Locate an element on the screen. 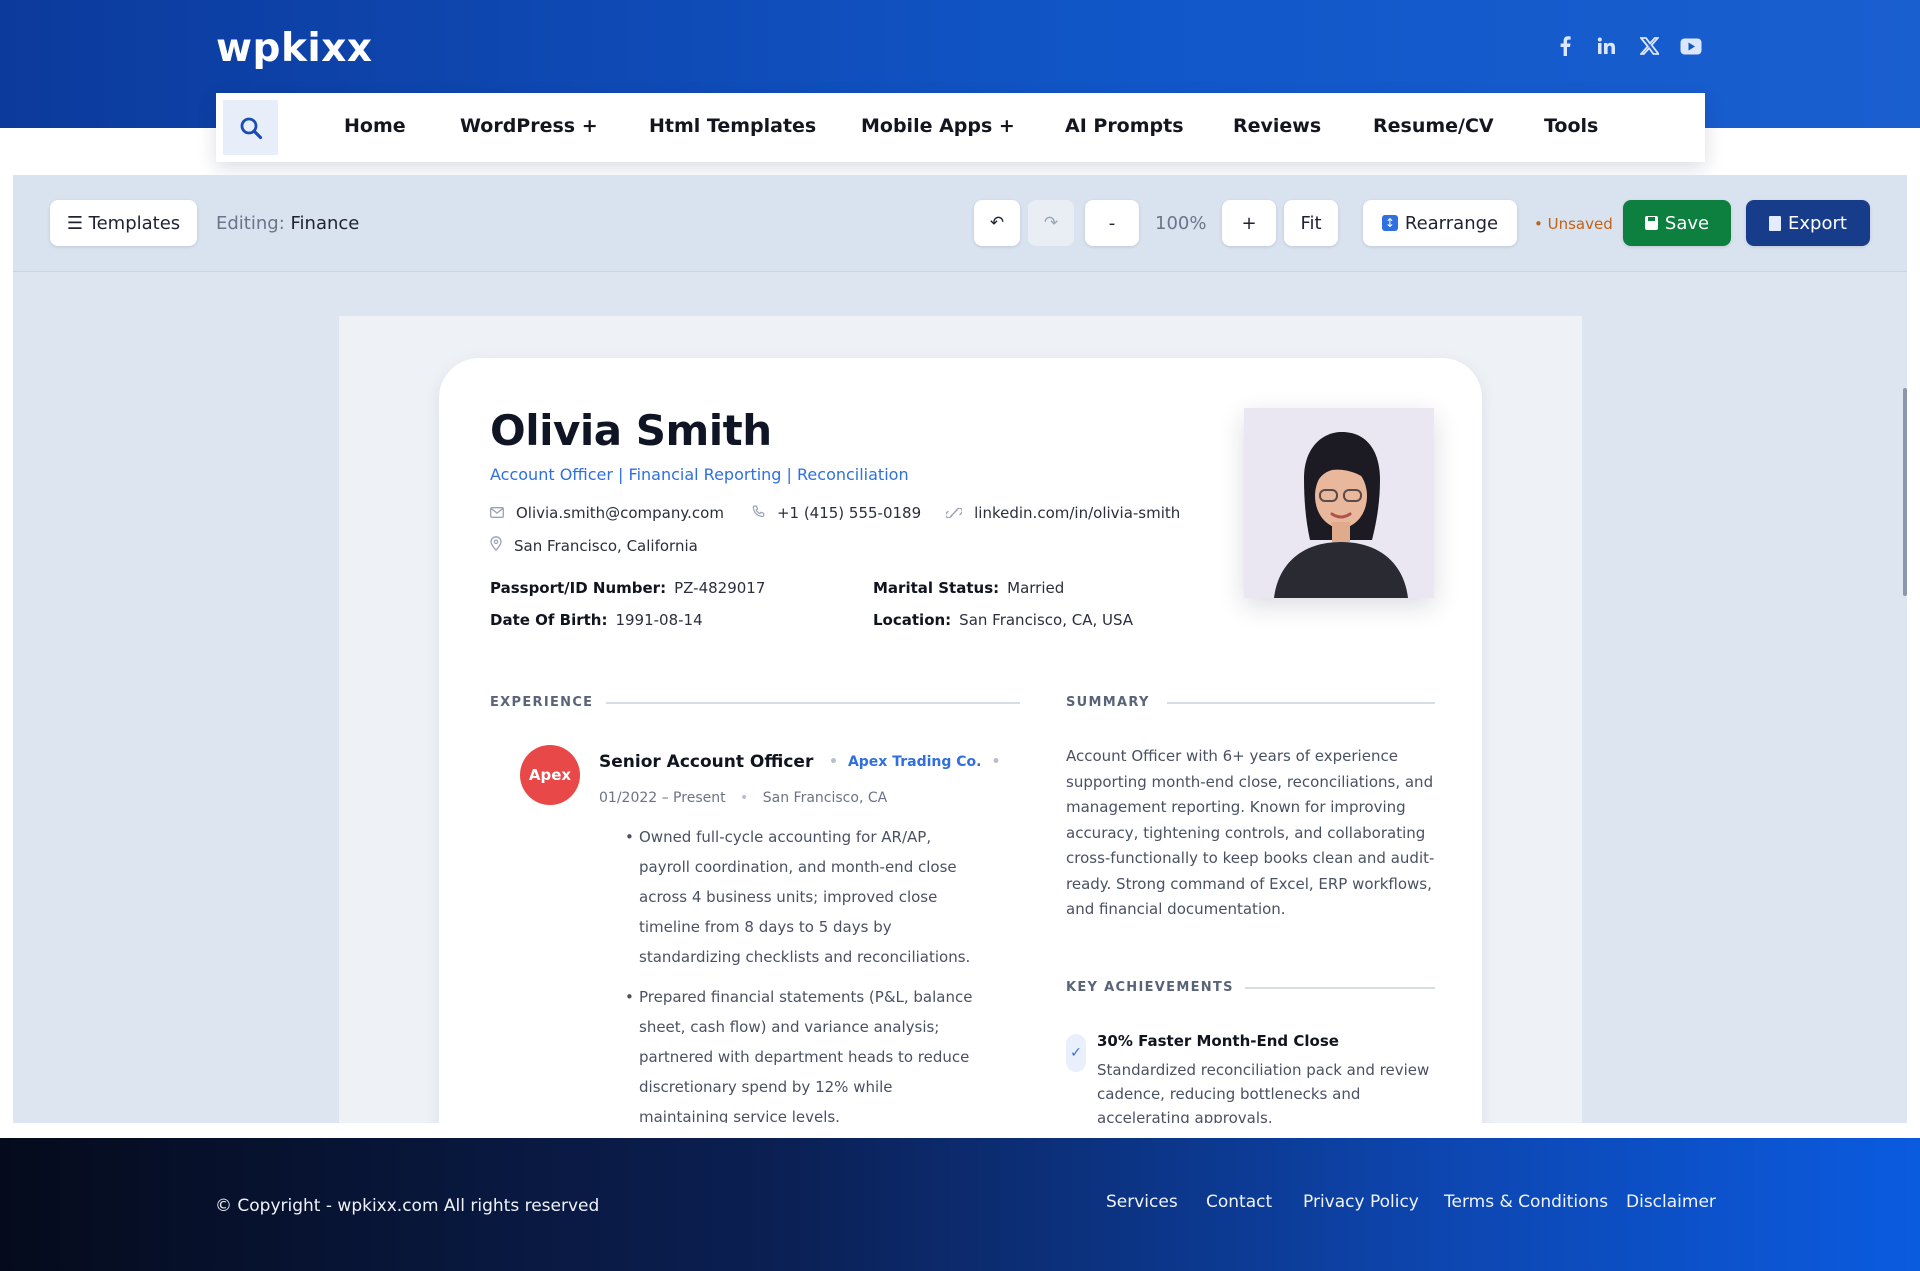  fact-marital-label: Marital Status: is located at coordinates (936, 588).